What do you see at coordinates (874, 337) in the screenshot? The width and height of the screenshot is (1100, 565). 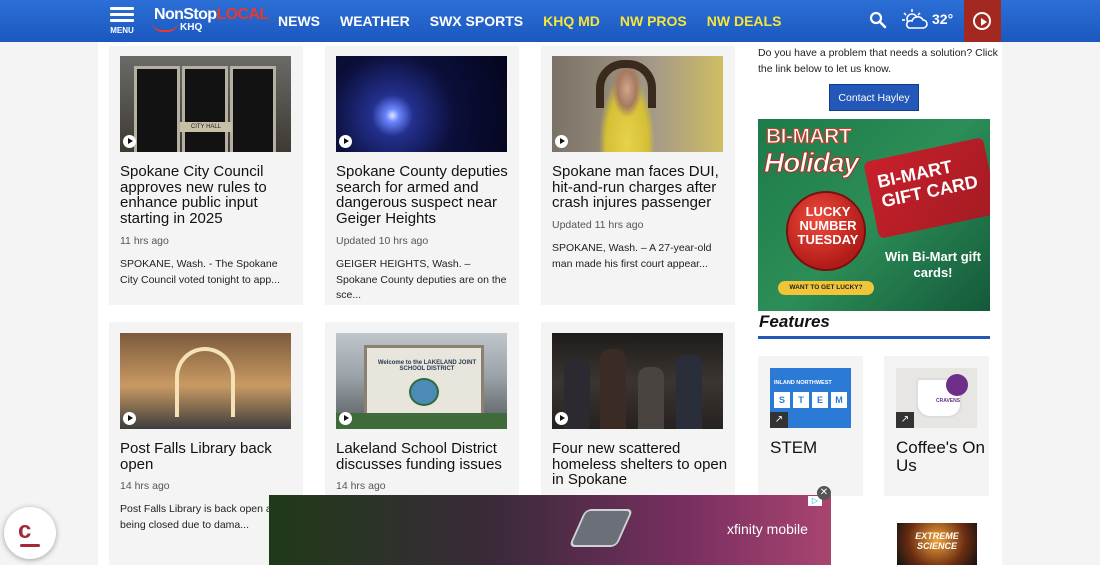 I see `features-divider` at bounding box center [874, 337].